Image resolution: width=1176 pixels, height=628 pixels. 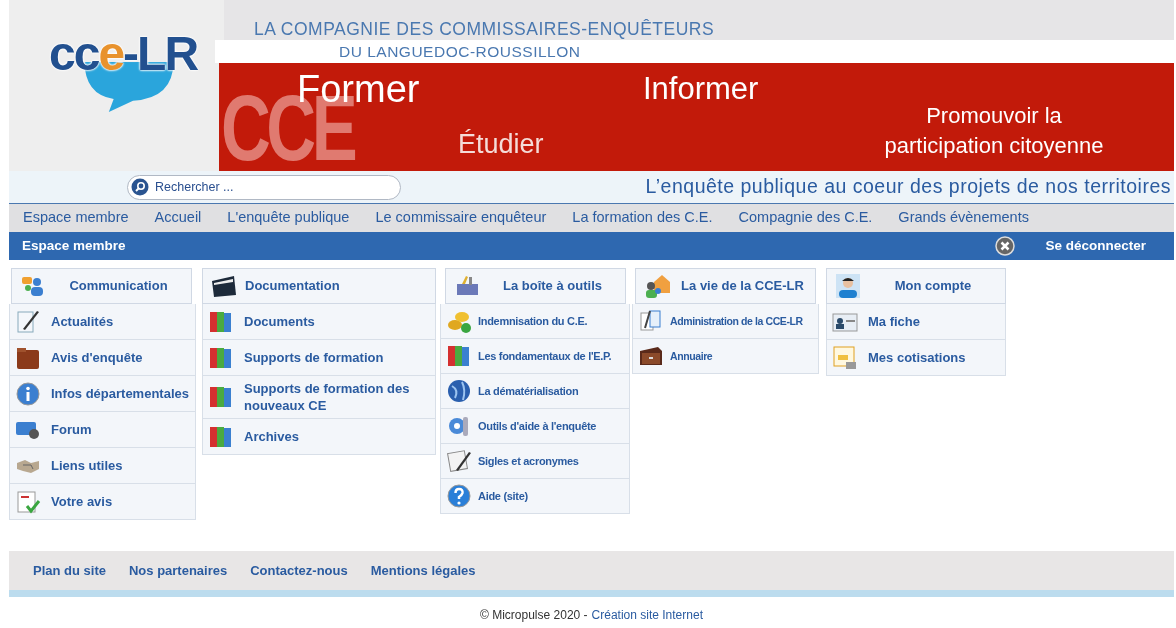 I want to click on menu-item: Aide (site), so click(x=535, y=496).